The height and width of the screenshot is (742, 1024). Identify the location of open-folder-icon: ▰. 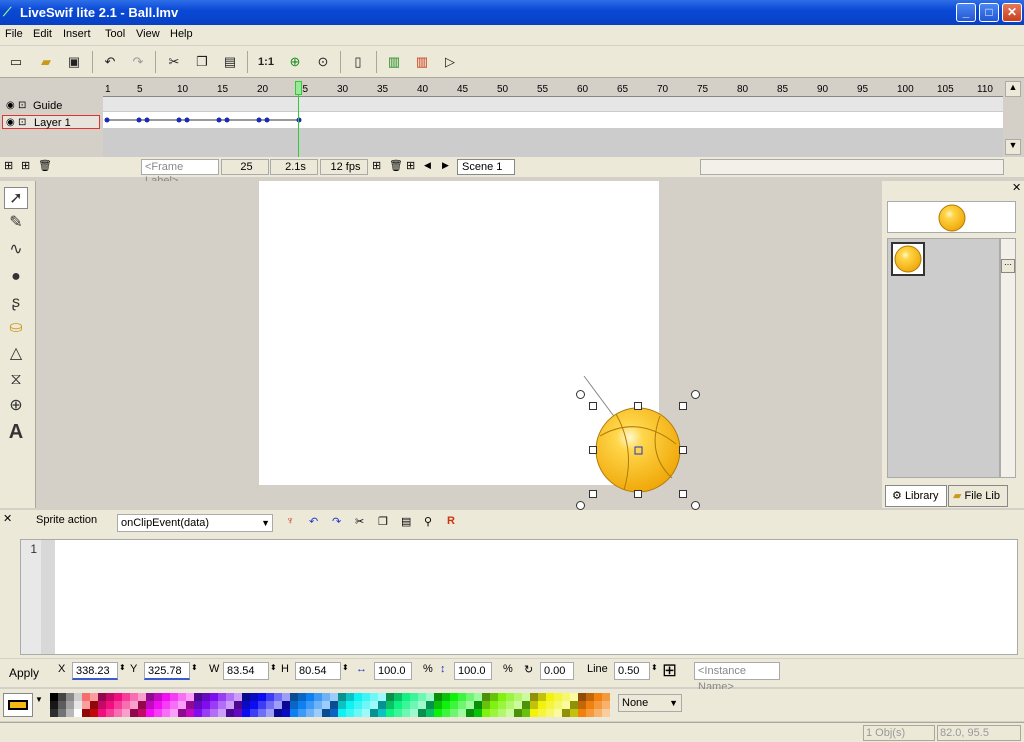
(46, 62).